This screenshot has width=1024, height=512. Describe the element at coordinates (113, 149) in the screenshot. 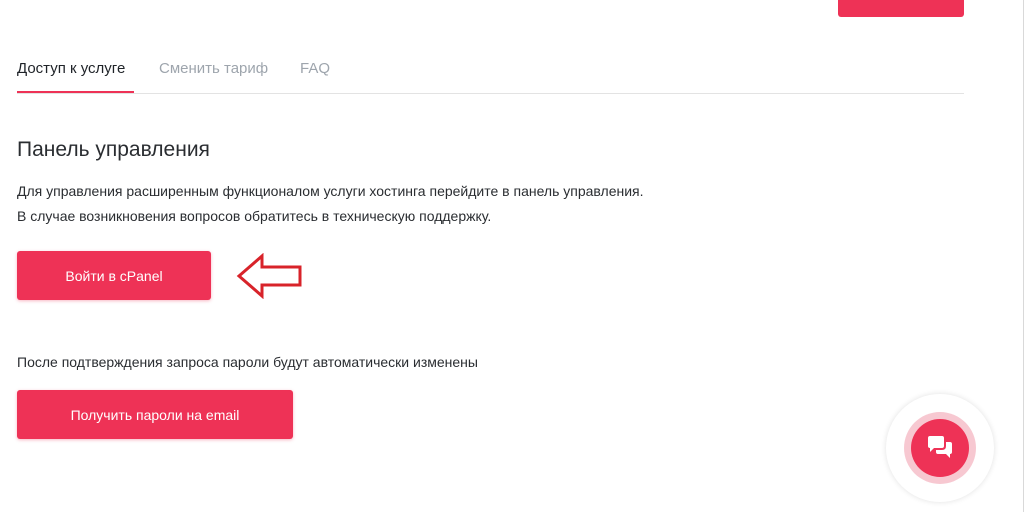

I see `section-title: Панель управления` at that location.